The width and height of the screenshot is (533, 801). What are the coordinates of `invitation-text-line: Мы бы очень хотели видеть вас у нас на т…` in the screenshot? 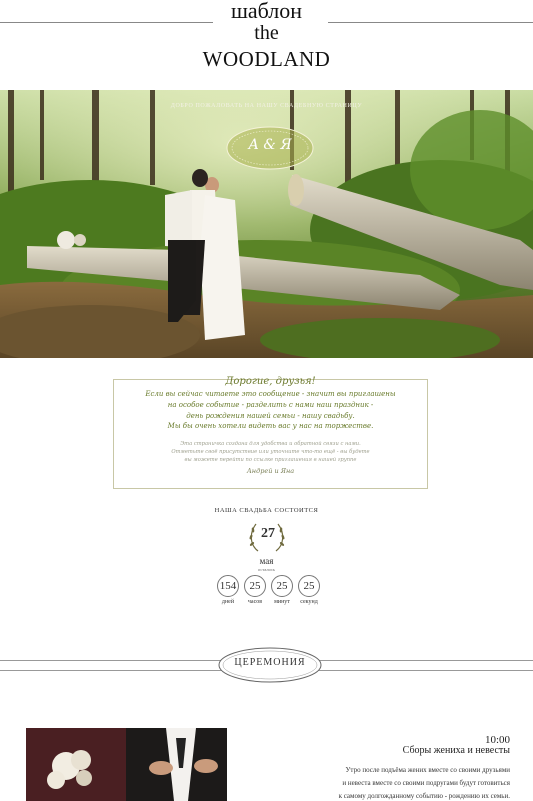 It's located at (270, 426).